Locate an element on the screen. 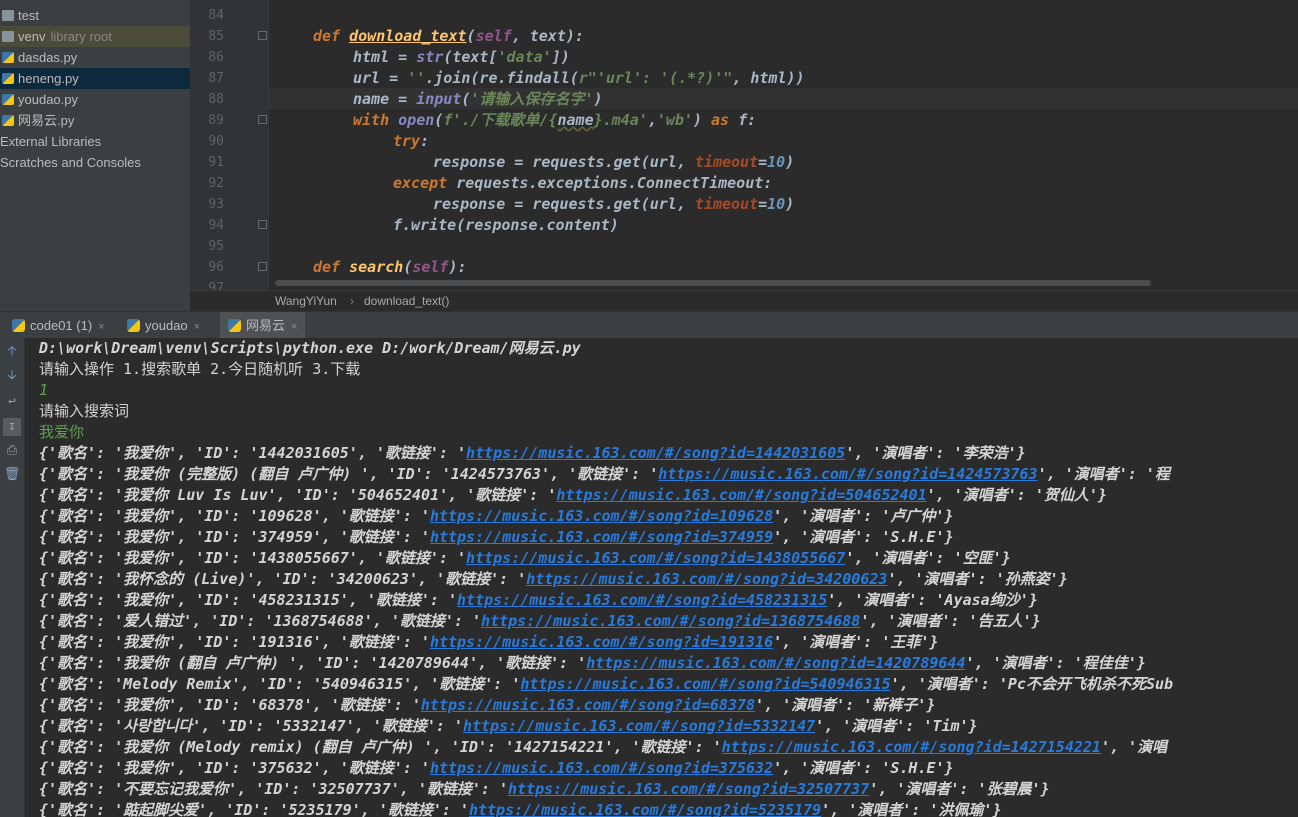 This screenshot has height=817, width=1298. arrow-up-icon: 🡡 is located at coordinates (12, 352).